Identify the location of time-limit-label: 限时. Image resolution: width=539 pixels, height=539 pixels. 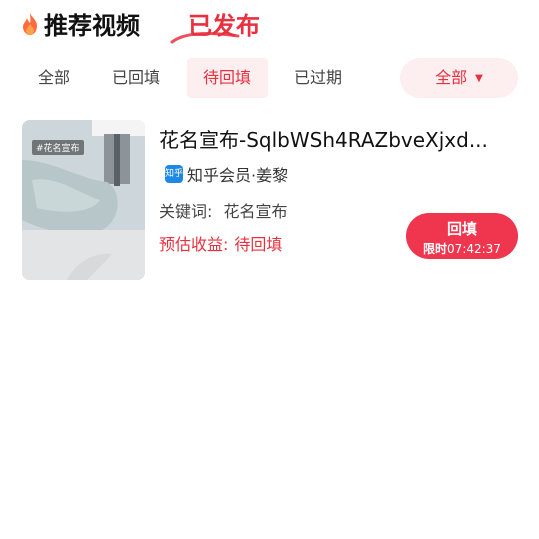
(435, 249).